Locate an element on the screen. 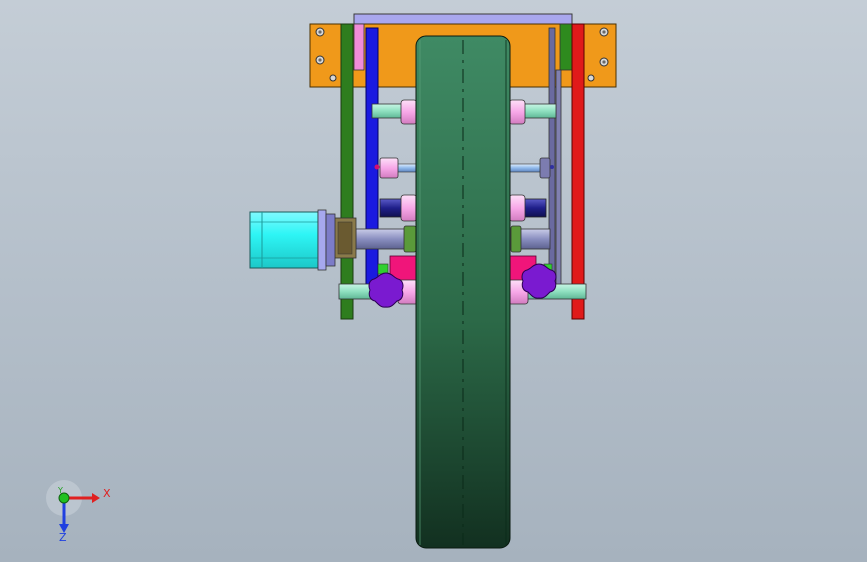 This screenshot has height=562, width=867. motor-coupling-band is located at coordinates (345, 238).